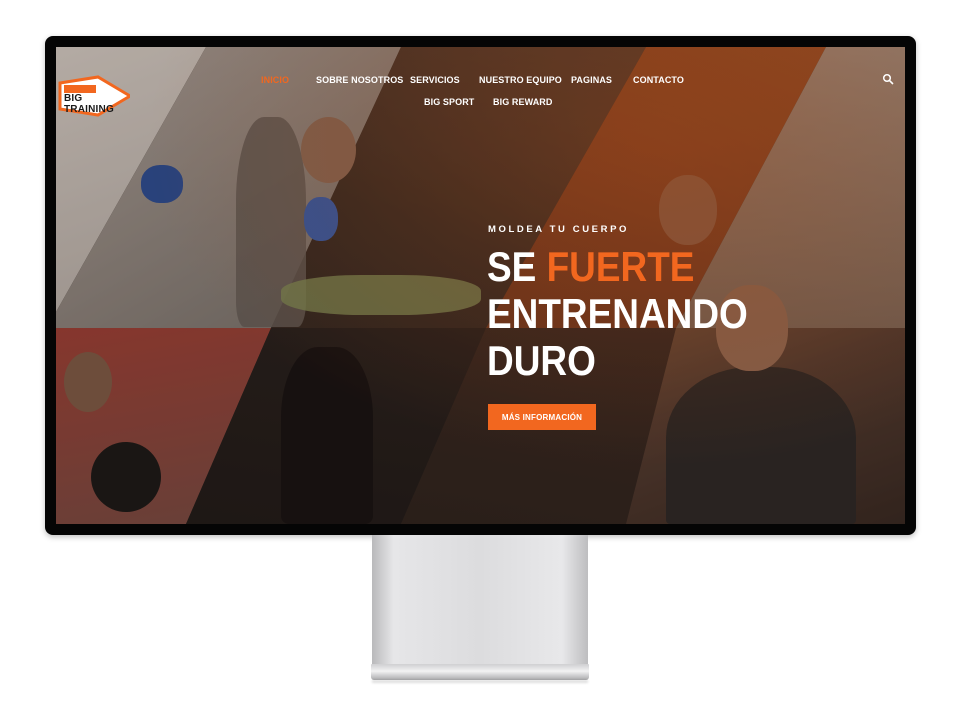  What do you see at coordinates (523, 102) in the screenshot?
I see `nav-item-big-reward: BIG REWARD` at bounding box center [523, 102].